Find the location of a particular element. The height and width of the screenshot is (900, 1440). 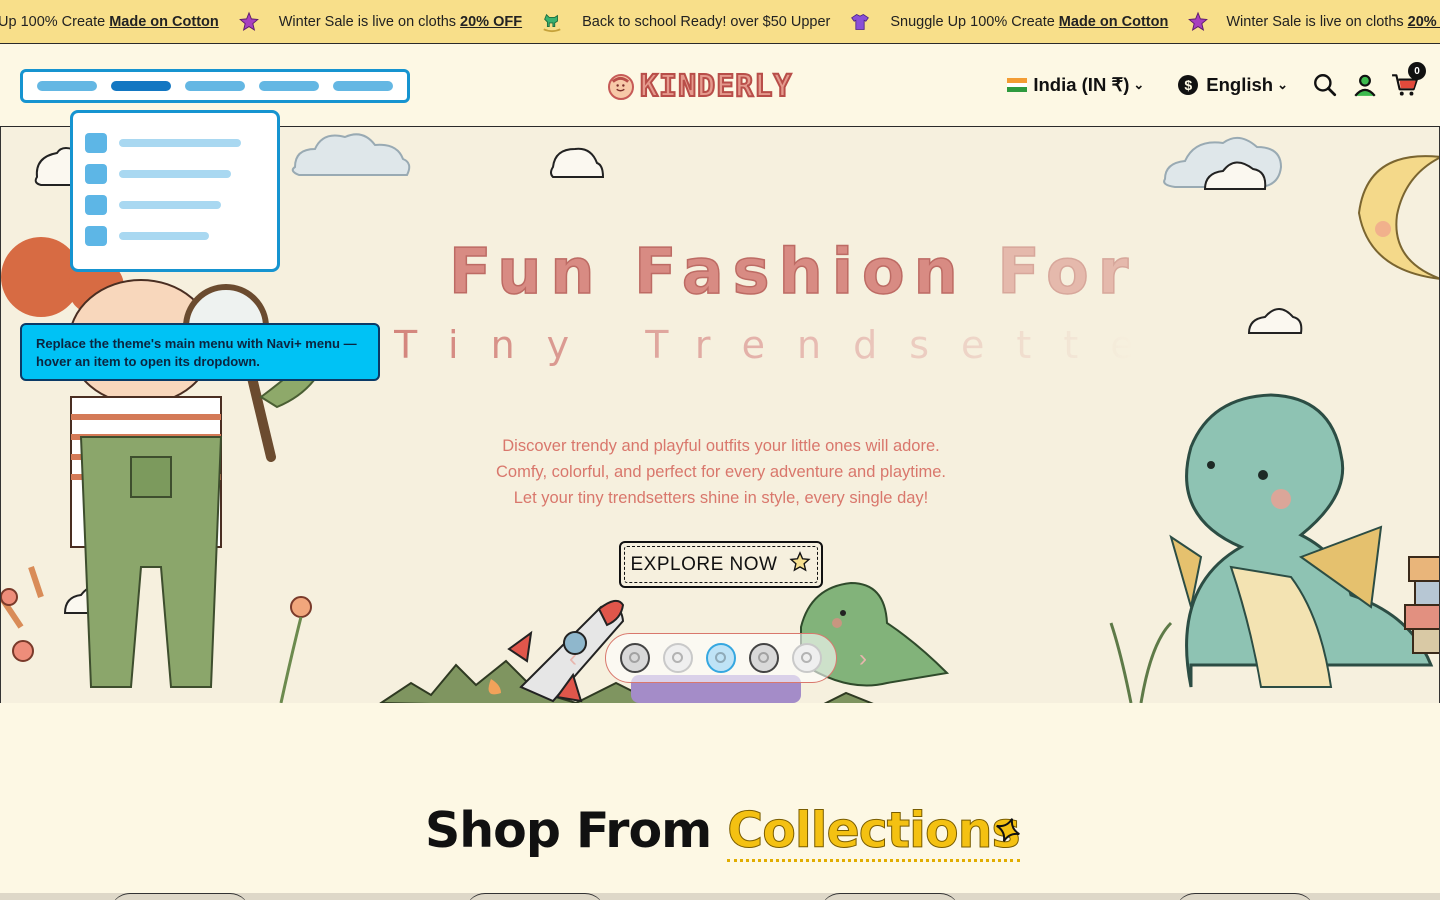

cart-icon: 0 is located at coordinates (1408, 81).